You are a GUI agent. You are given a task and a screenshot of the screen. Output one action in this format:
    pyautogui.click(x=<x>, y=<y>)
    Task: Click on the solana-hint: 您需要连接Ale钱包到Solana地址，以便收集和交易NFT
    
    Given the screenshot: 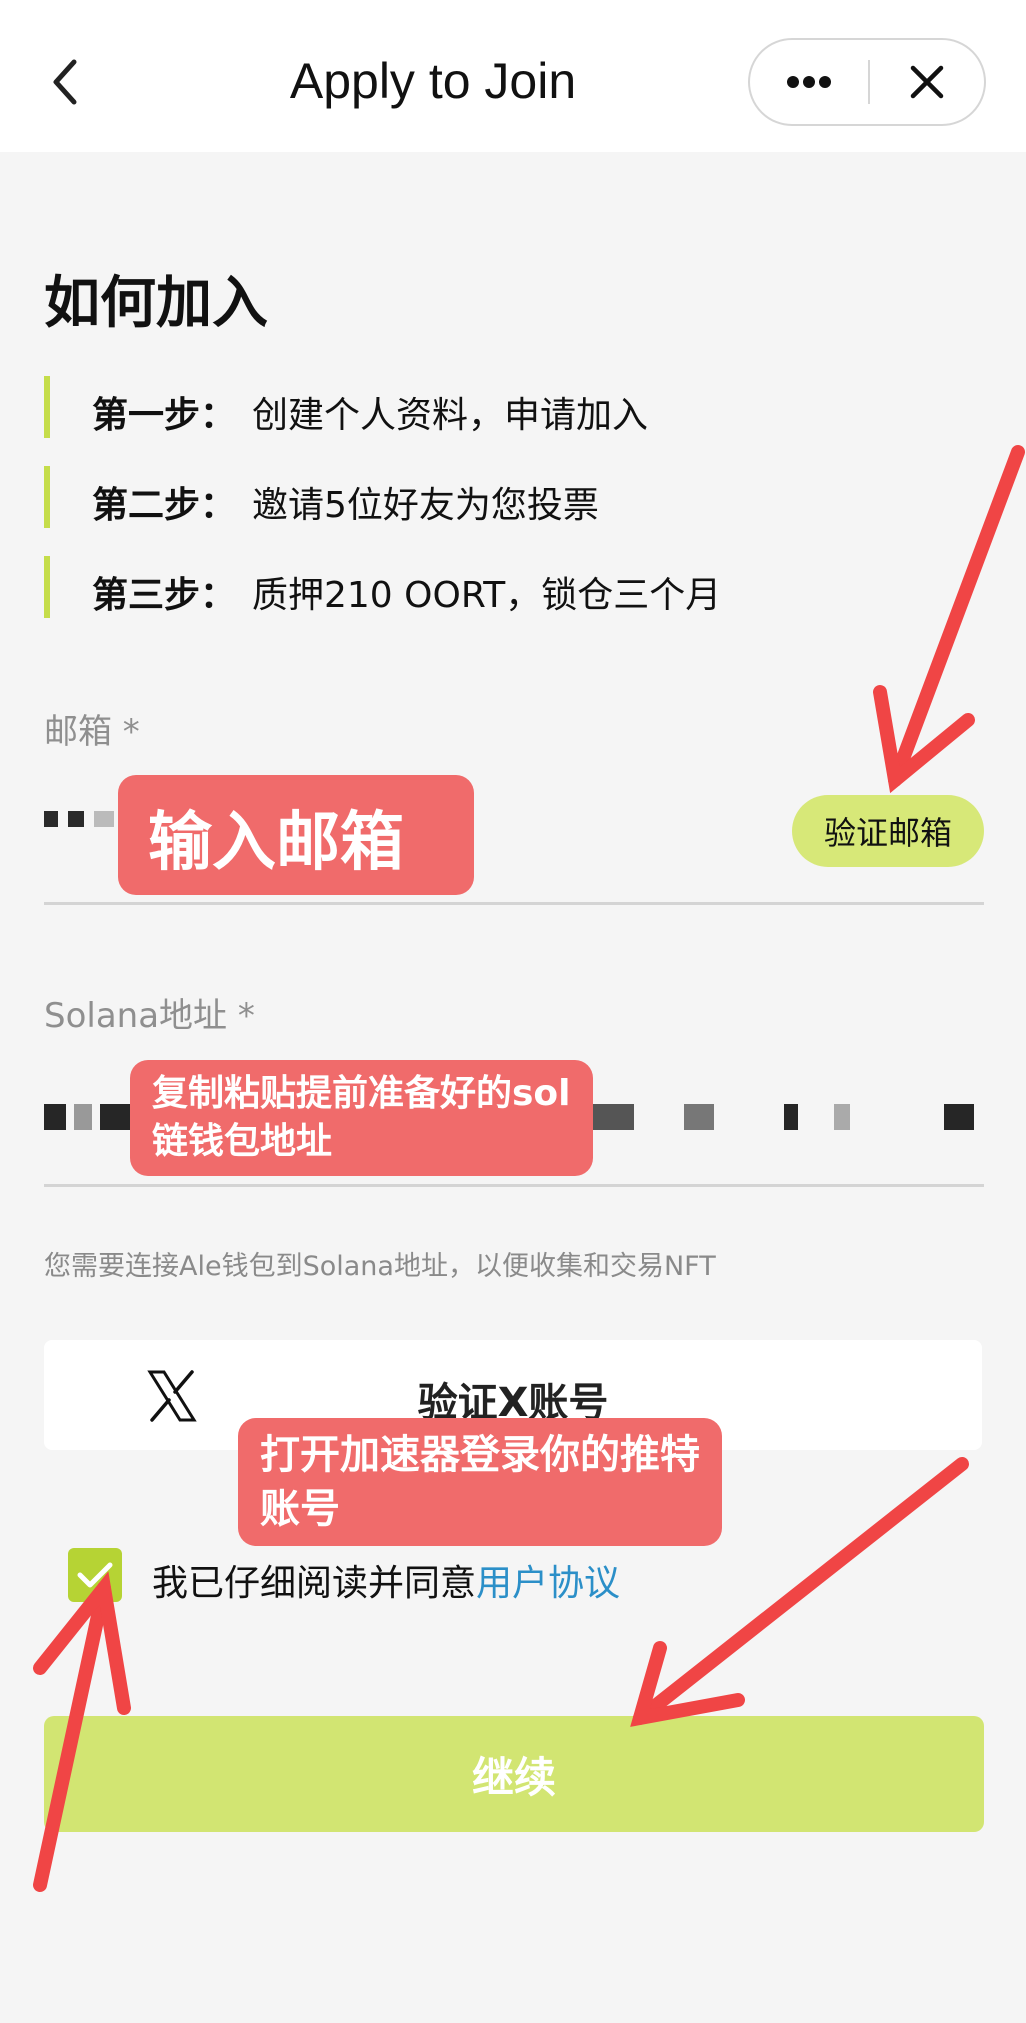 What is the action you would take?
    pyautogui.click(x=380, y=1266)
    